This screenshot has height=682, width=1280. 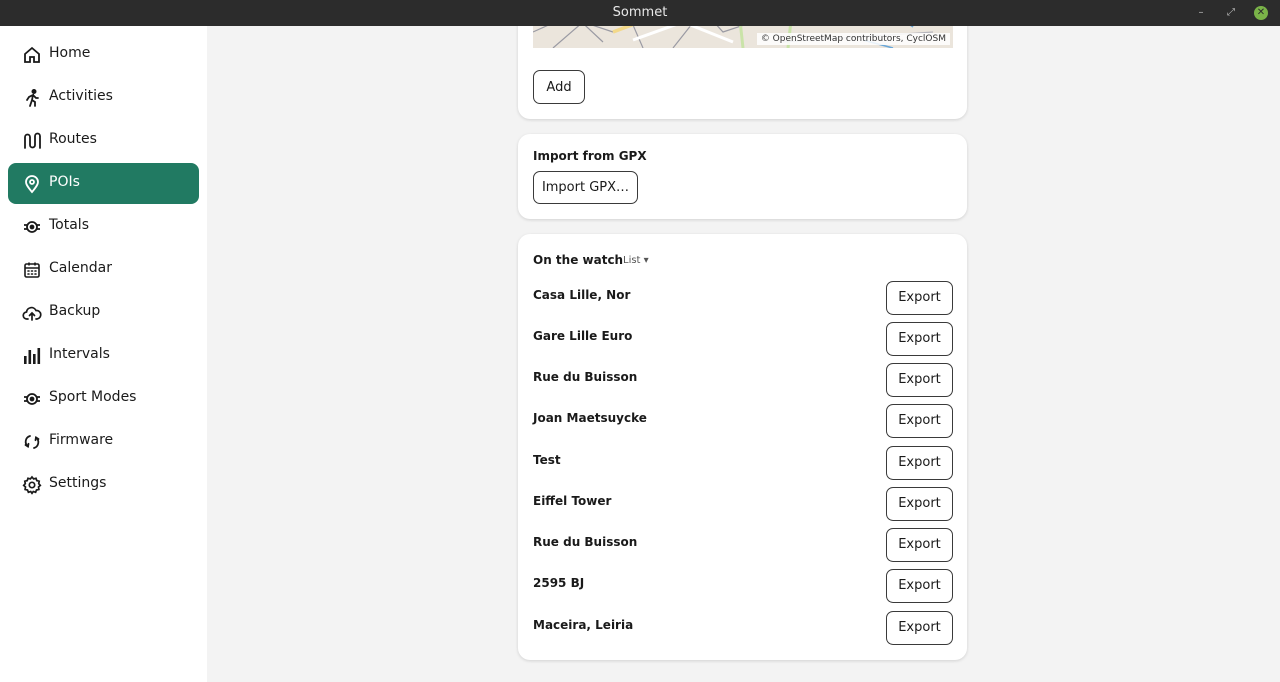 I want to click on bars-icon, so click(x=32, y=356).